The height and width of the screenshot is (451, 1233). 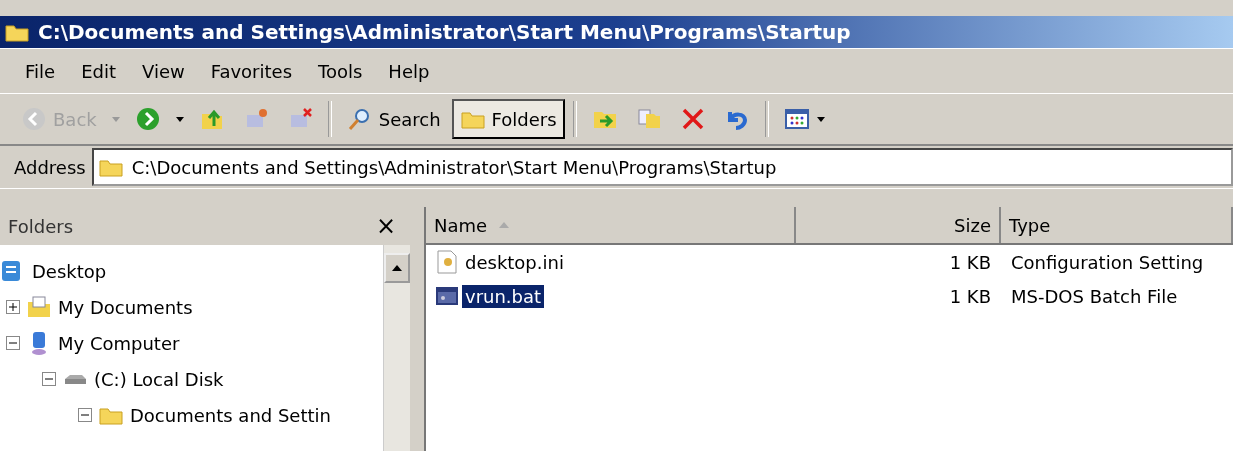 What do you see at coordinates (508, 119) in the screenshot?
I see `folders-button: Folders` at bounding box center [508, 119].